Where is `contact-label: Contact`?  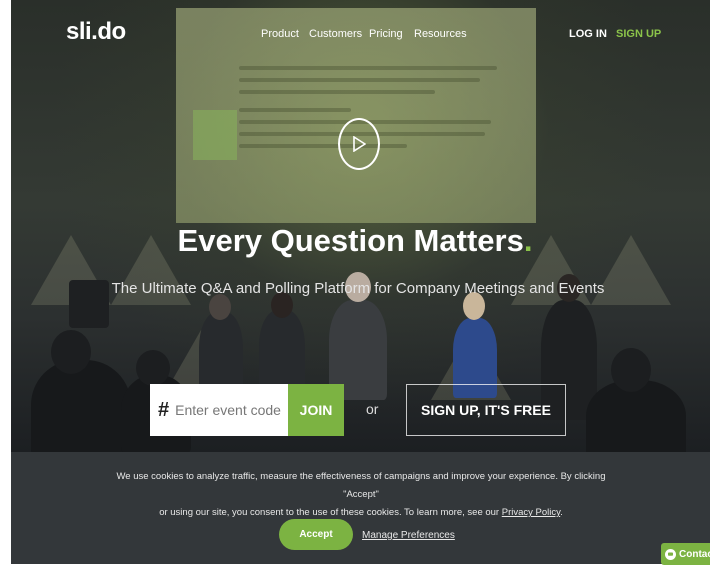
contact-label: Contact is located at coordinates (694, 554).